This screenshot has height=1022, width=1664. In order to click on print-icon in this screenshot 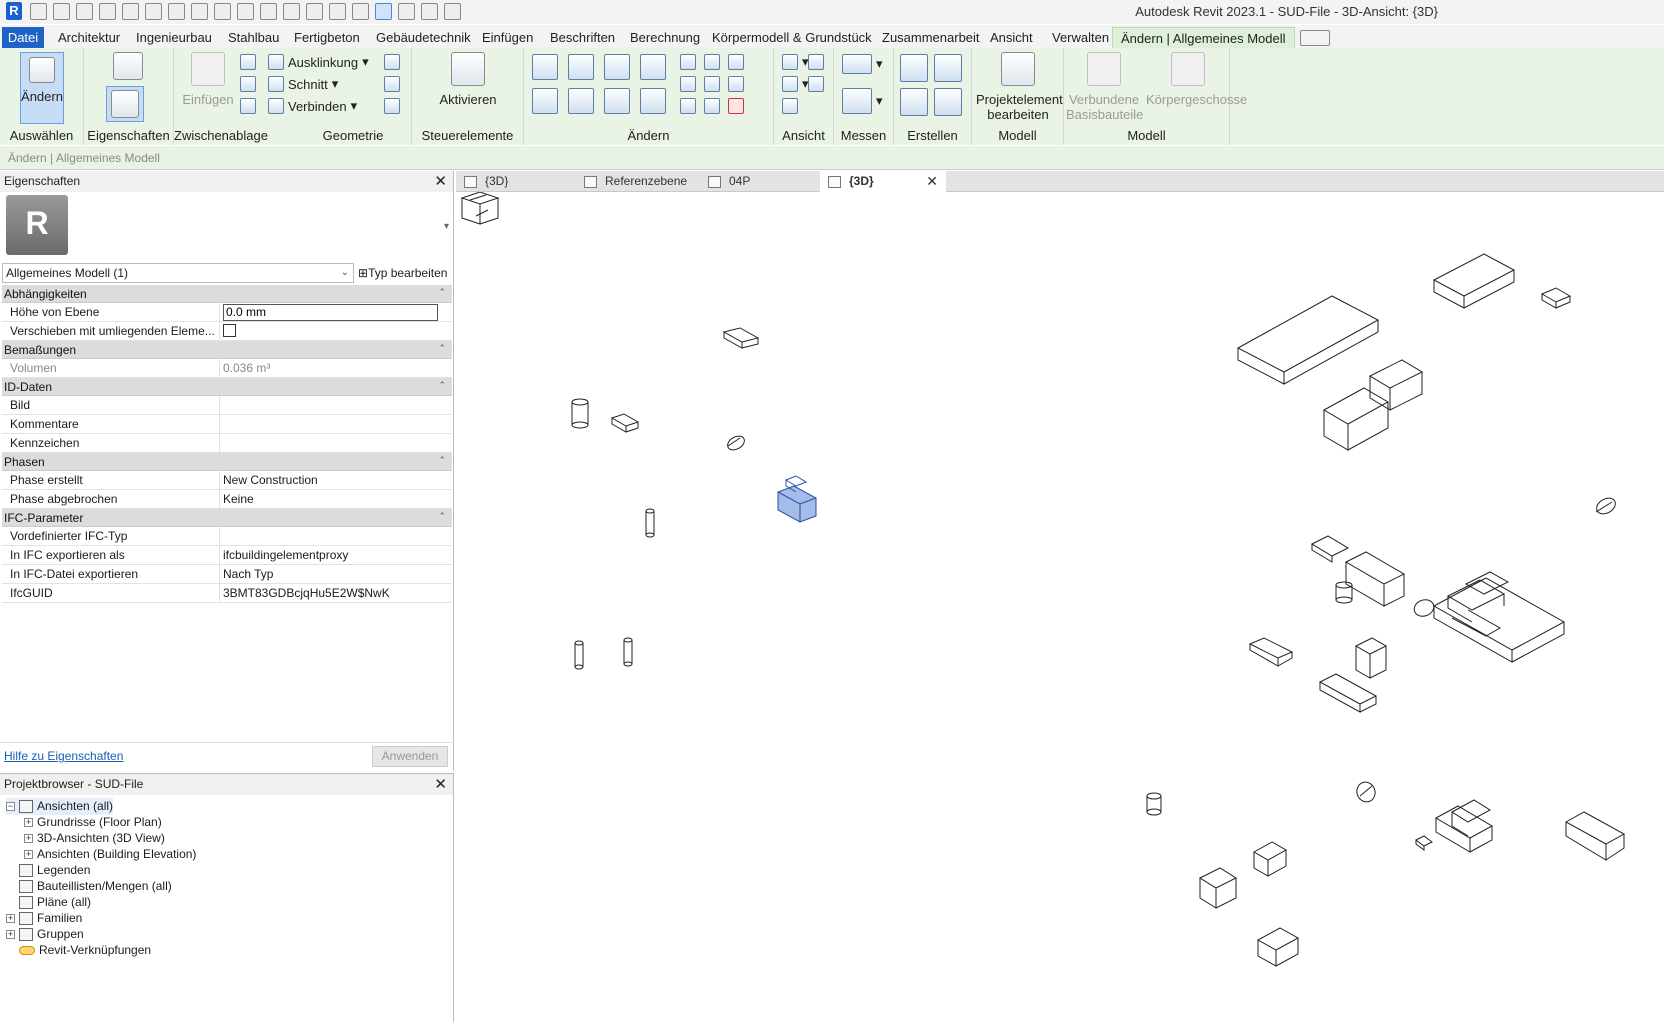, I will do `click(176, 11)`.